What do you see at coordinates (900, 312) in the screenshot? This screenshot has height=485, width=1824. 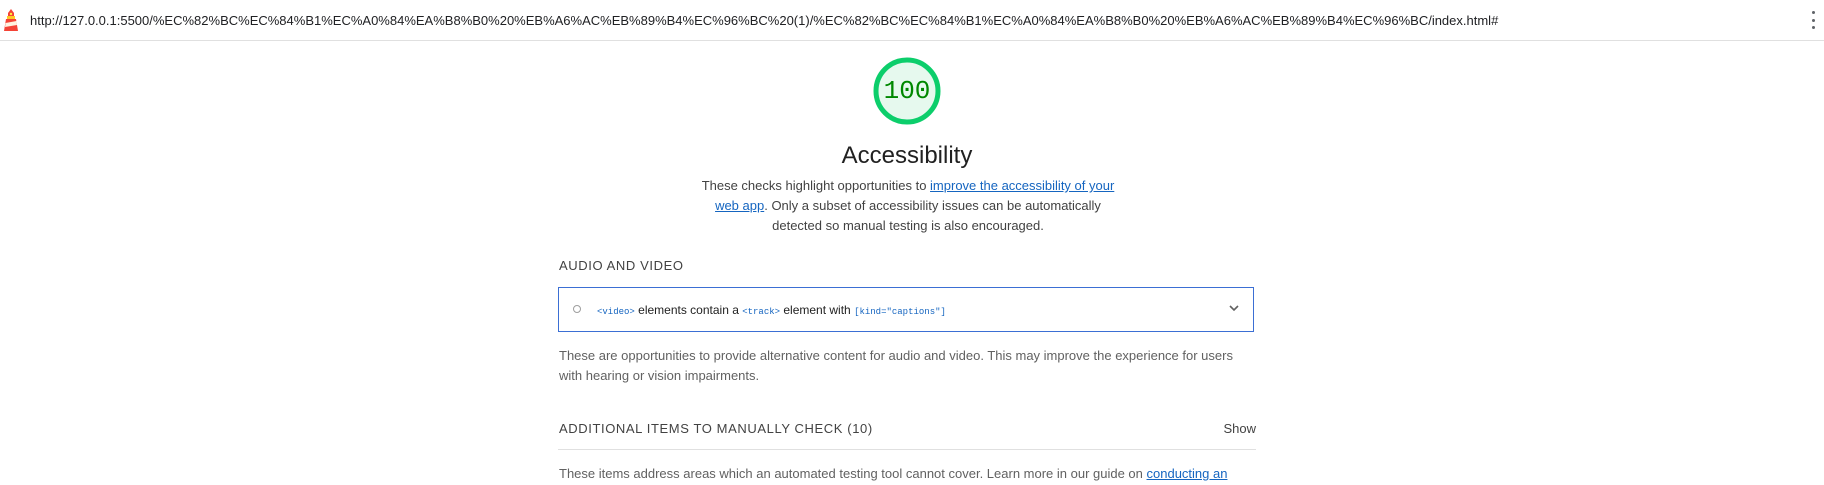 I see `audit-code-kind: [kind="captions"]` at bounding box center [900, 312].